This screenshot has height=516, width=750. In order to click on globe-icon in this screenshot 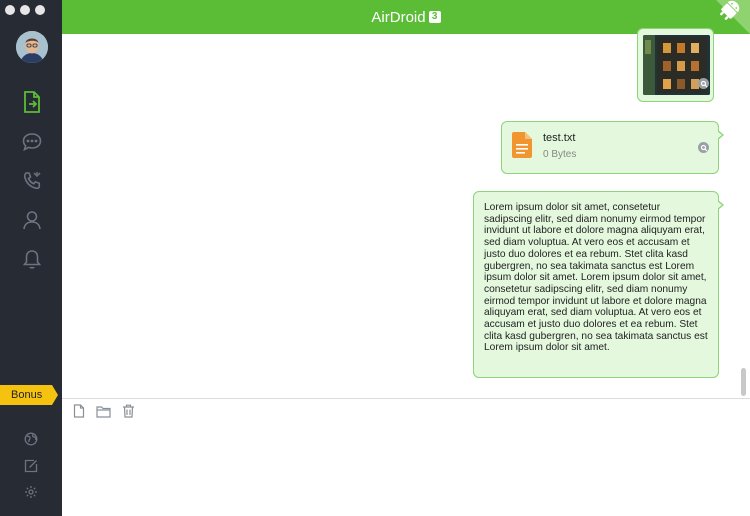, I will do `click(31, 439)`.